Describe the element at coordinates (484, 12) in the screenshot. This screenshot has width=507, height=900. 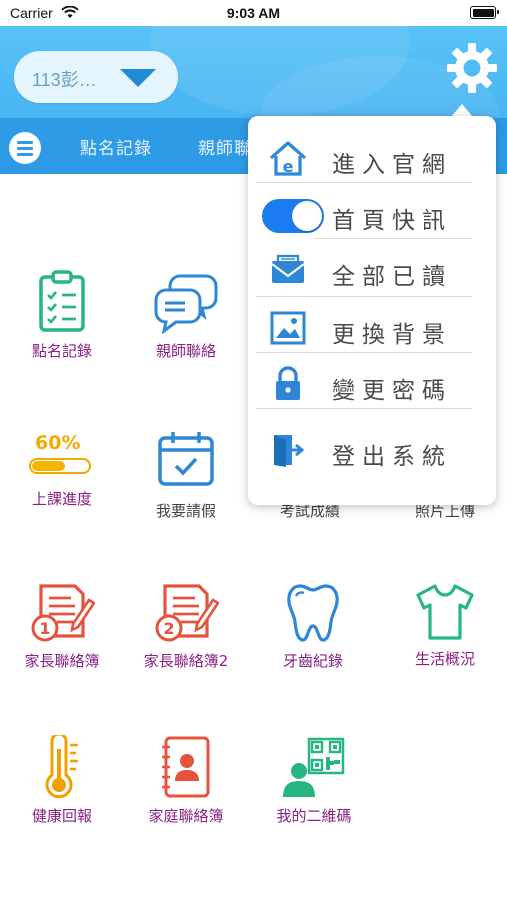
I see `battery-icon` at that location.